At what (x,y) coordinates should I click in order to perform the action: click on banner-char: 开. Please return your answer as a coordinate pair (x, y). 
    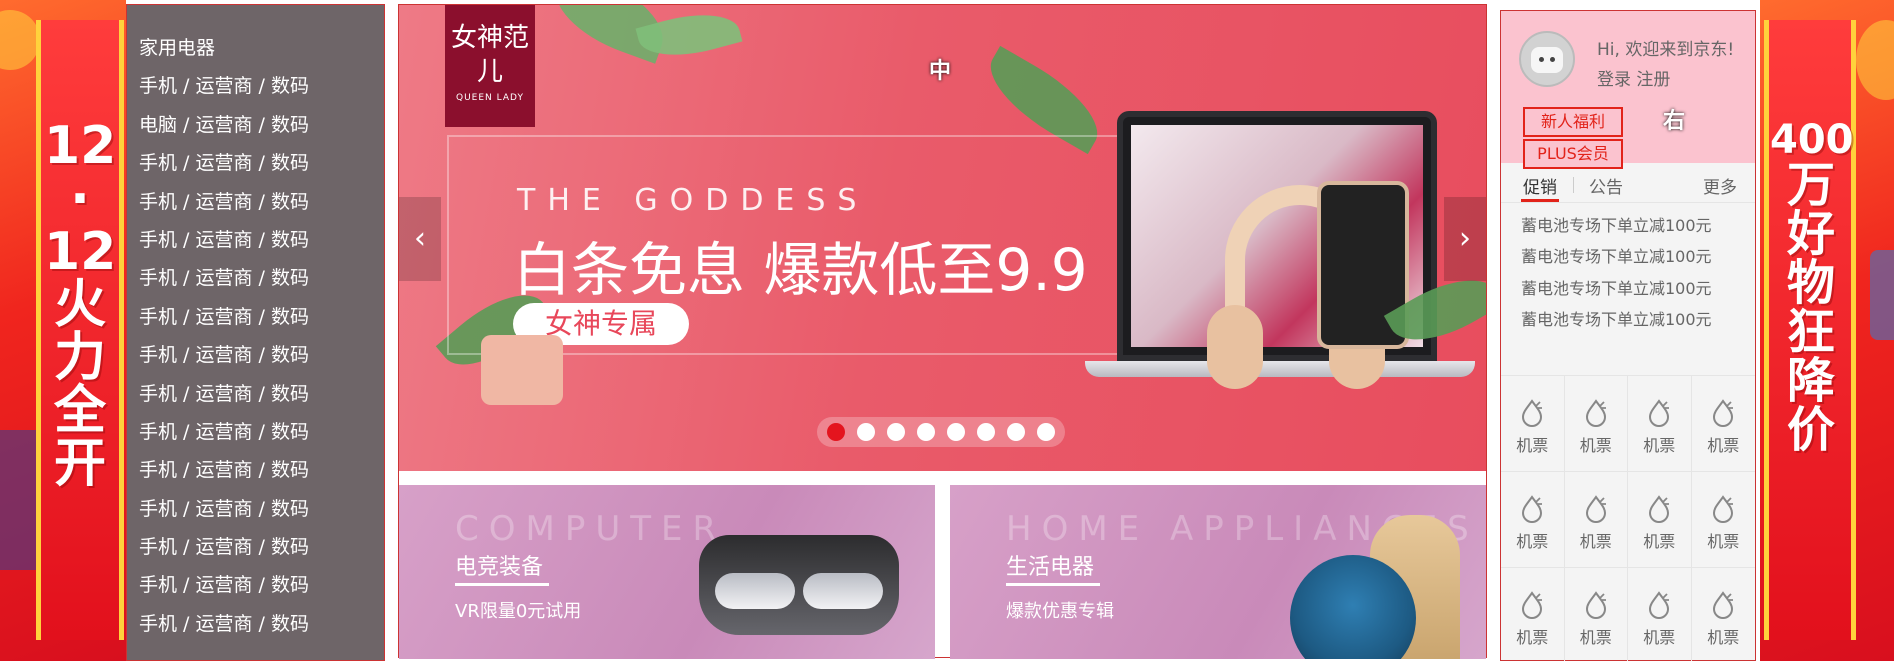
    Looking at the image, I should click on (79, 464).